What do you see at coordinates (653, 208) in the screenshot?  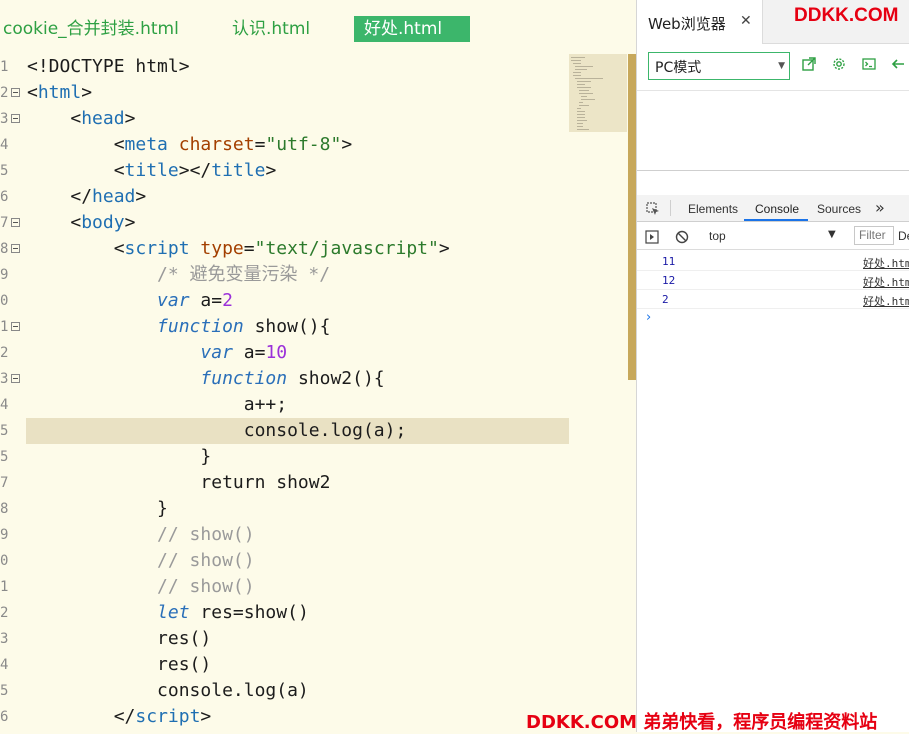 I see `inspect-element-icon` at bounding box center [653, 208].